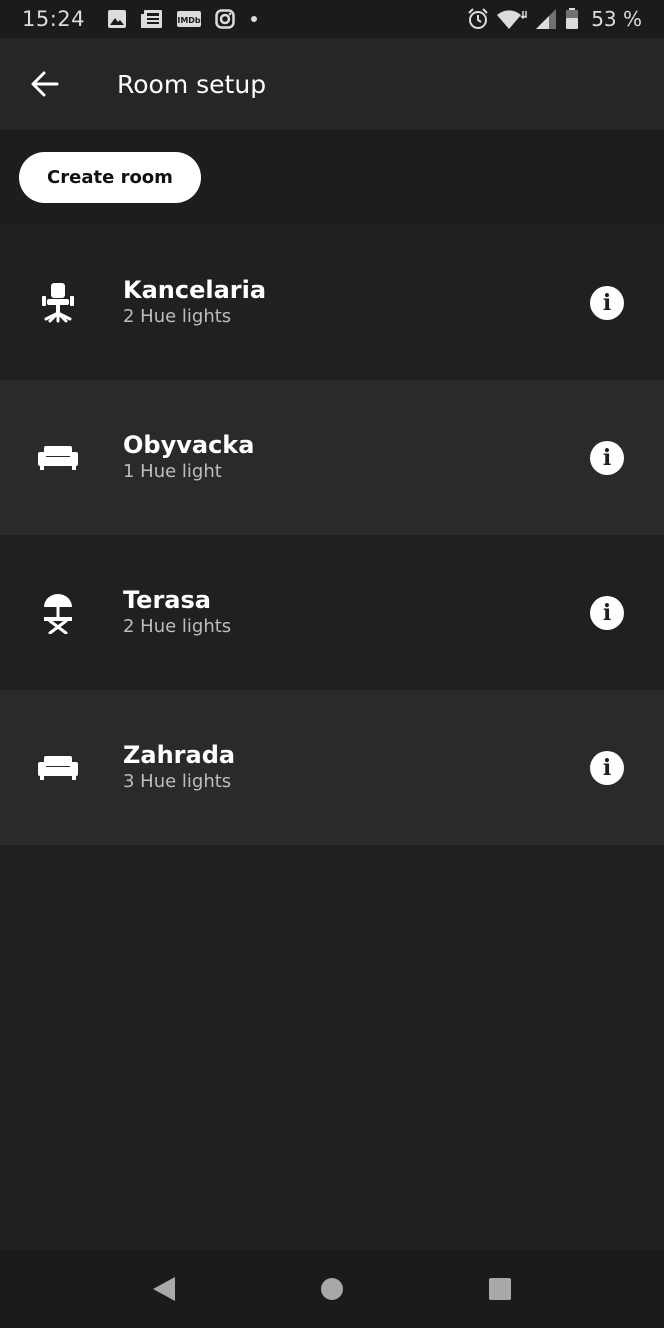 The image size is (664, 1328). What do you see at coordinates (254, 19) in the screenshot?
I see `dot-icon` at bounding box center [254, 19].